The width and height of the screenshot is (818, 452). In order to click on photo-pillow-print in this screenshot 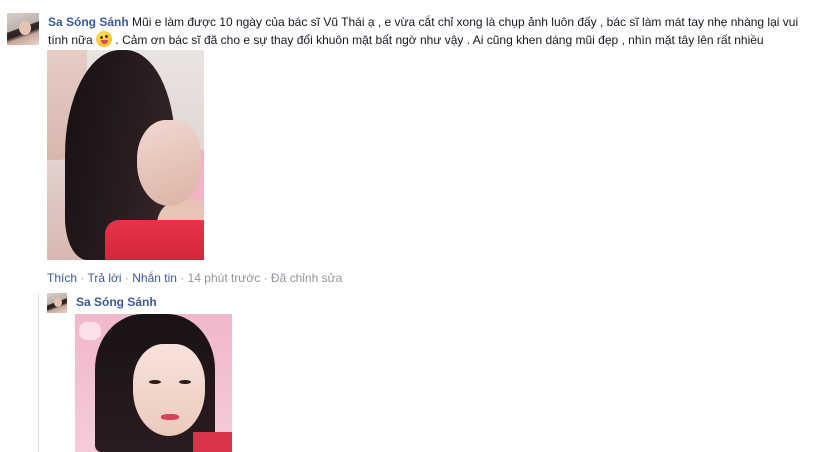, I will do `click(90, 331)`.